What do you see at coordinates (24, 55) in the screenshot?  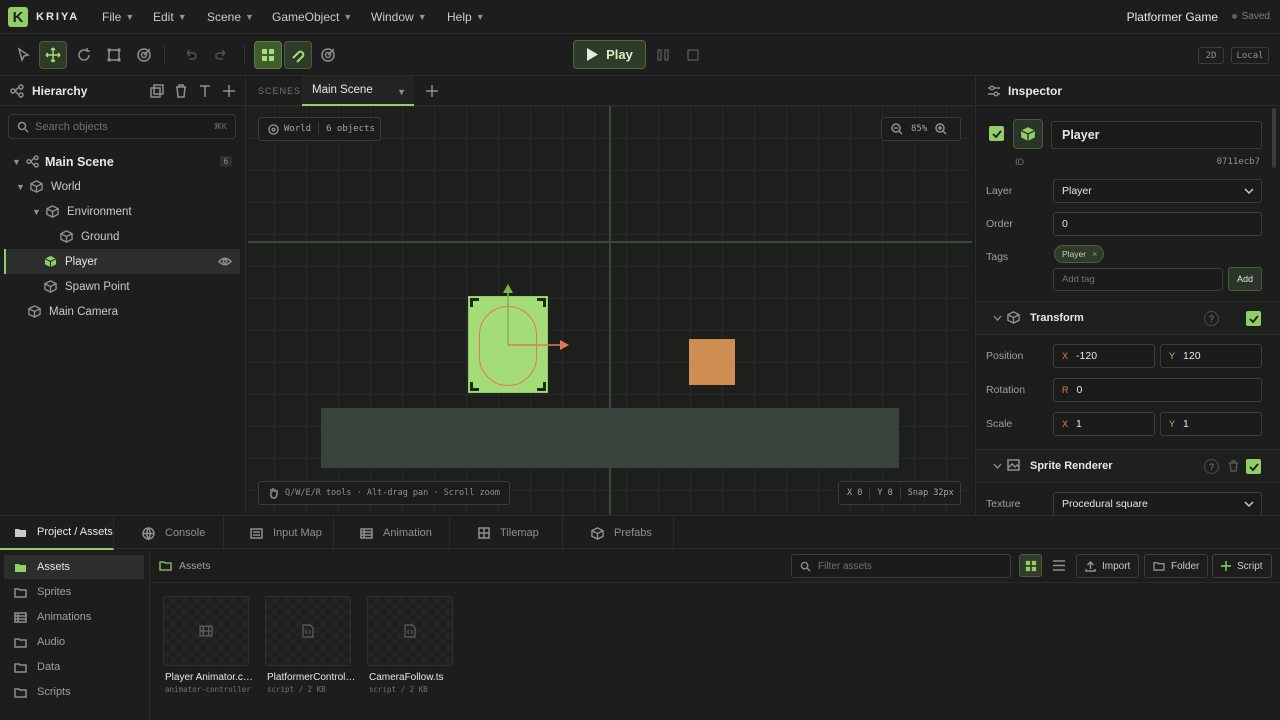 I see `select-tool-button` at bounding box center [24, 55].